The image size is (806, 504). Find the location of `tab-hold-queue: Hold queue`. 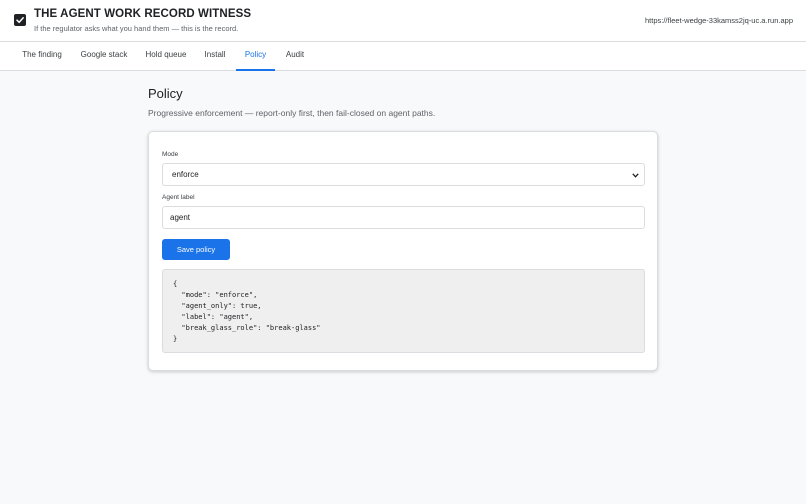

tab-hold-queue: Hold queue is located at coordinates (166, 56).